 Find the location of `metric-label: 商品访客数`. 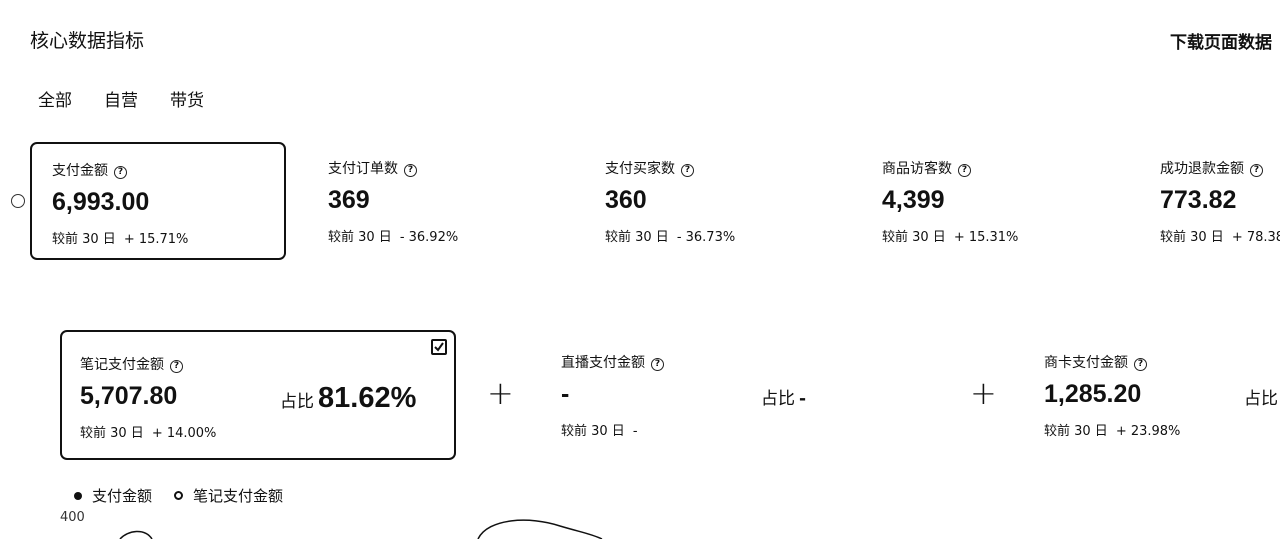

metric-label: 商品访客数 is located at coordinates (917, 169).